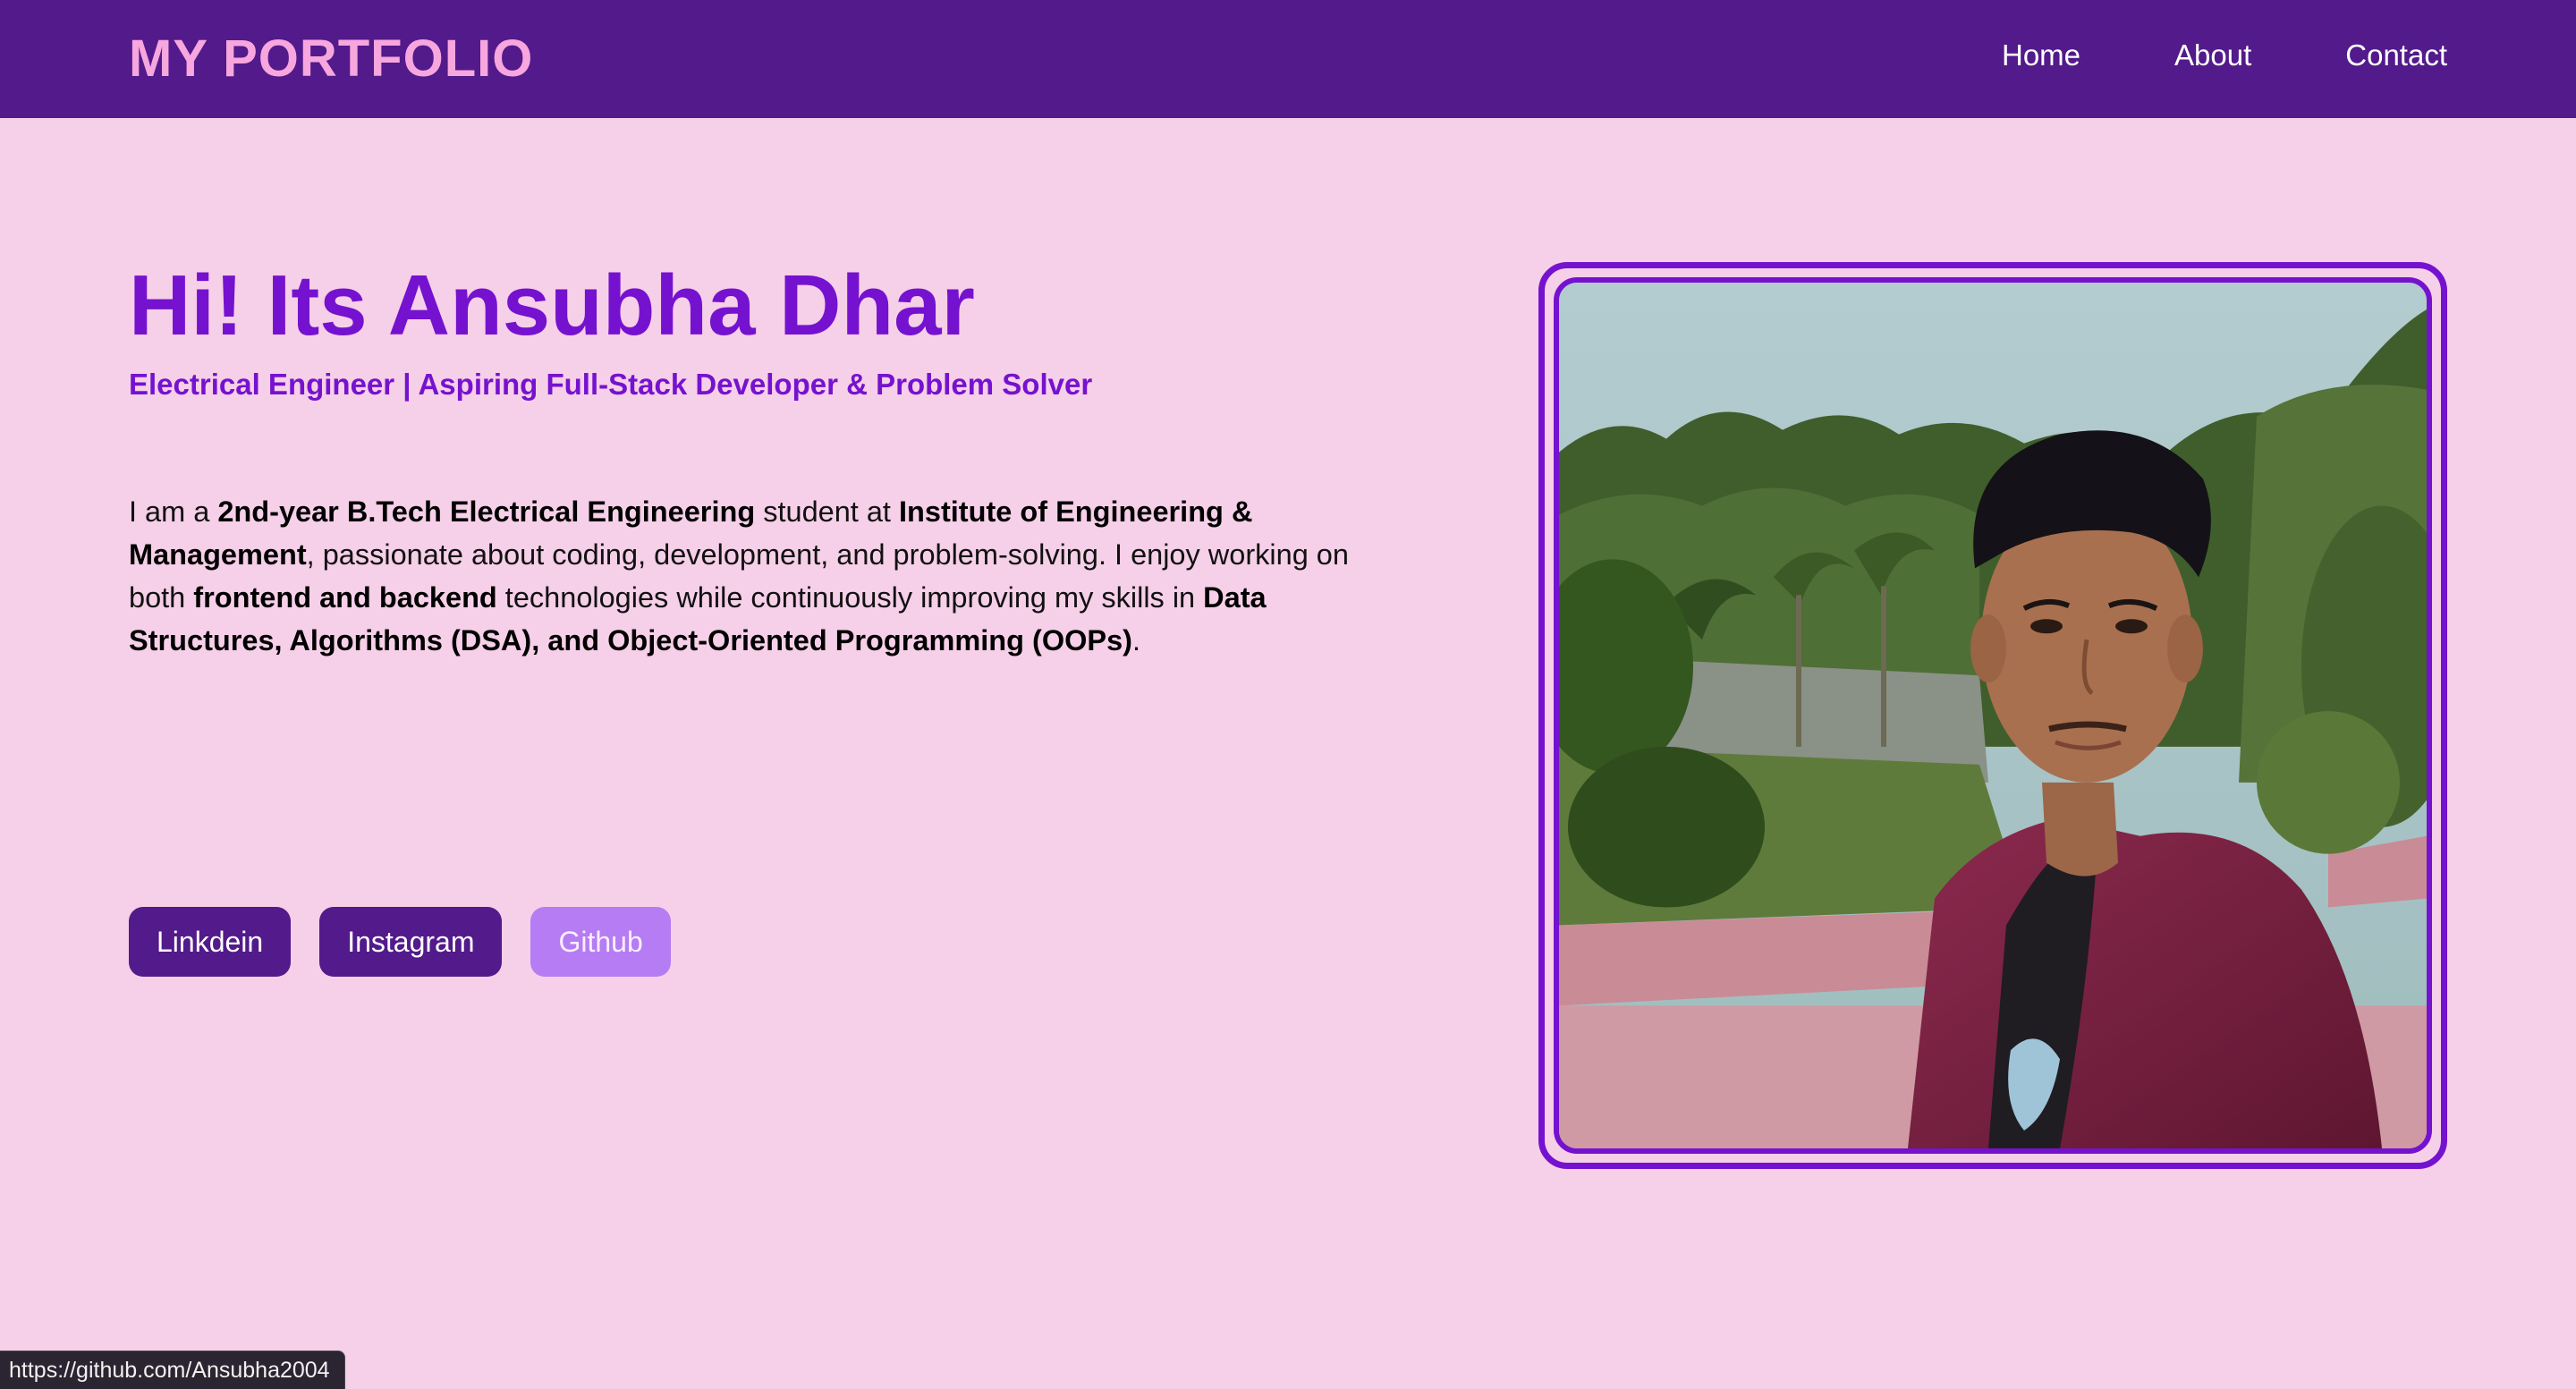 Image resolution: width=2576 pixels, height=1389 pixels. What do you see at coordinates (486, 511) in the screenshot?
I see `bio-highlight: 2nd-year B.Tech Electrical Engineering` at bounding box center [486, 511].